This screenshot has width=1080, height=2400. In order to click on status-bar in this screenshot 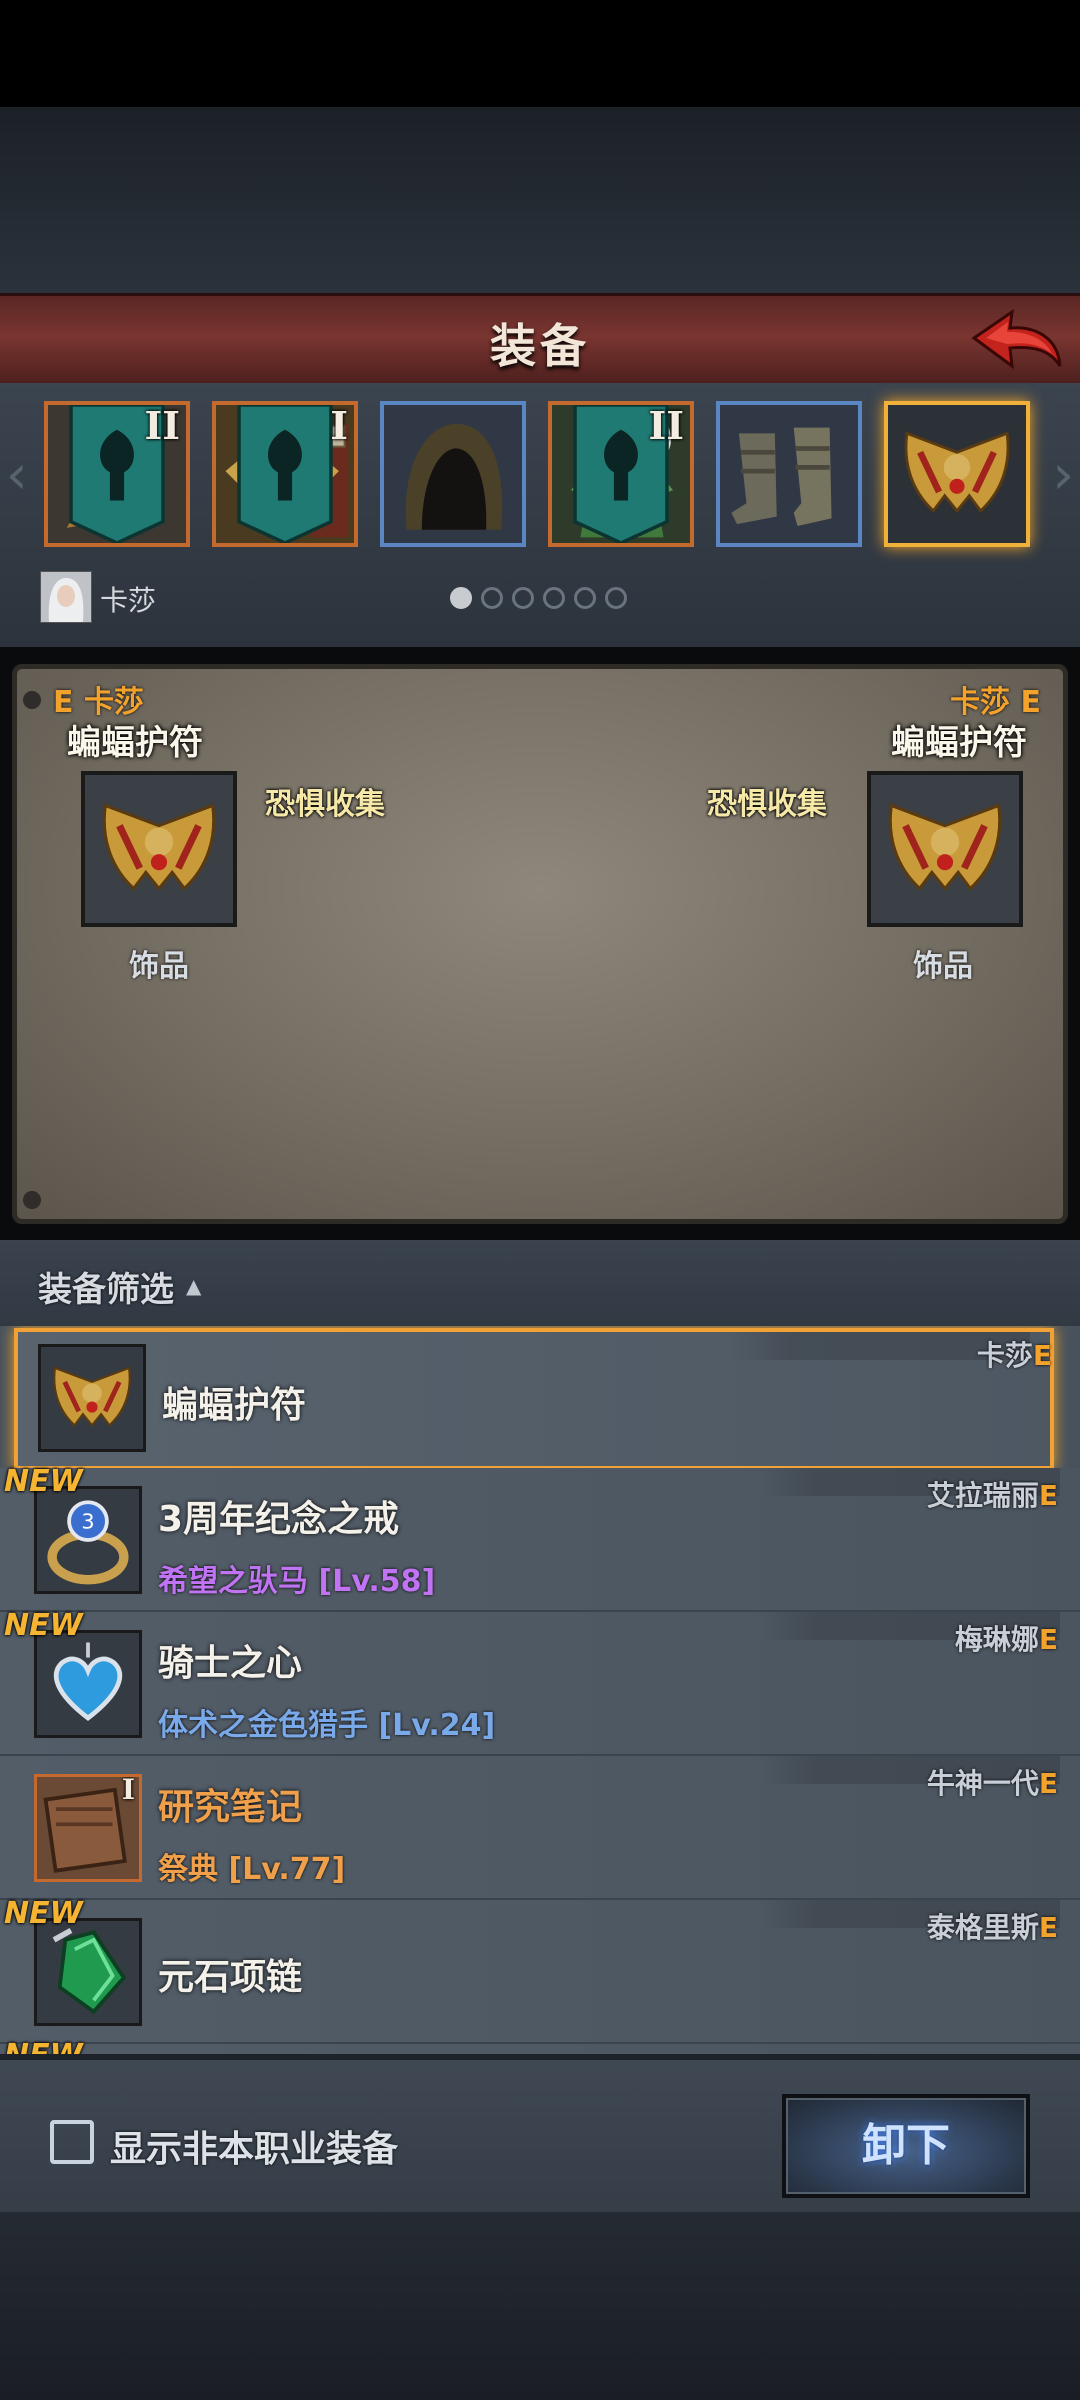, I will do `click(540, 53)`.